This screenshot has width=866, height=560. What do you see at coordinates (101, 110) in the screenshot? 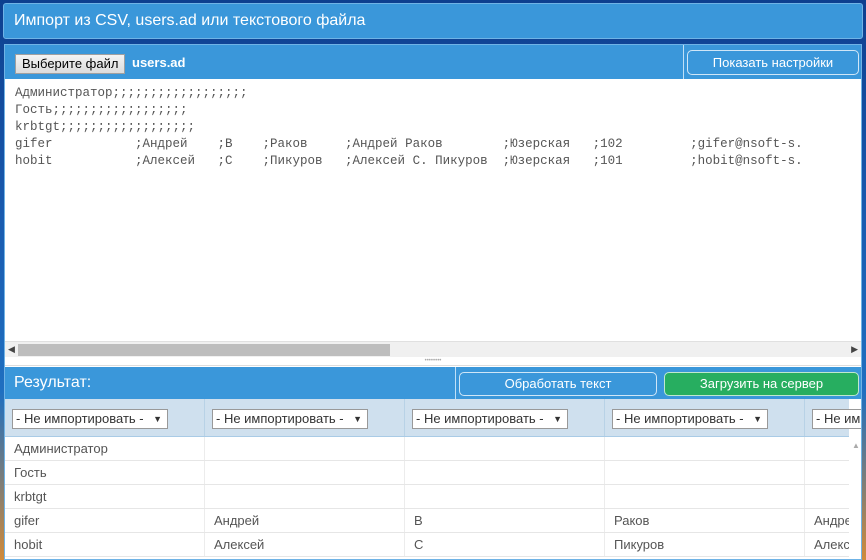
I see `text-line: Гость;;;;;;;;;;;;;;;;;;` at bounding box center [101, 110].